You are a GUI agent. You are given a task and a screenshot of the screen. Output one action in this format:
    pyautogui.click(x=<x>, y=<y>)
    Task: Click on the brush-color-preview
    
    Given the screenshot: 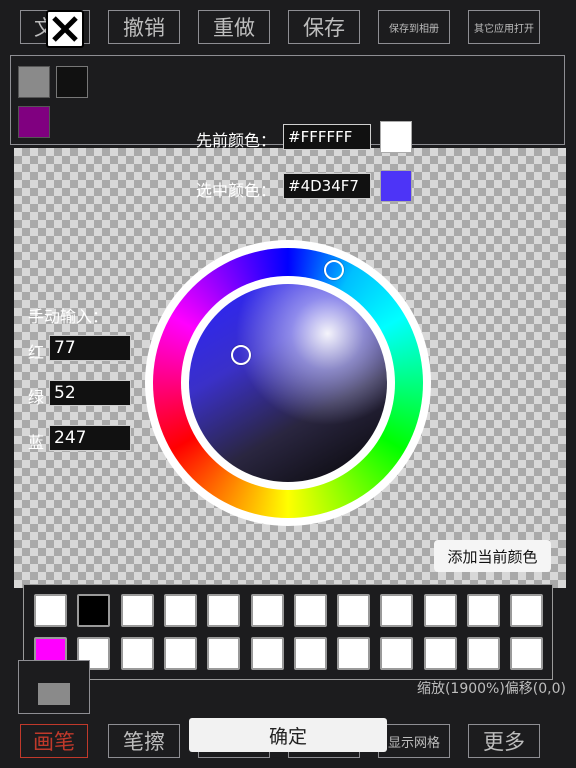 What is the action you would take?
    pyautogui.click(x=54, y=694)
    